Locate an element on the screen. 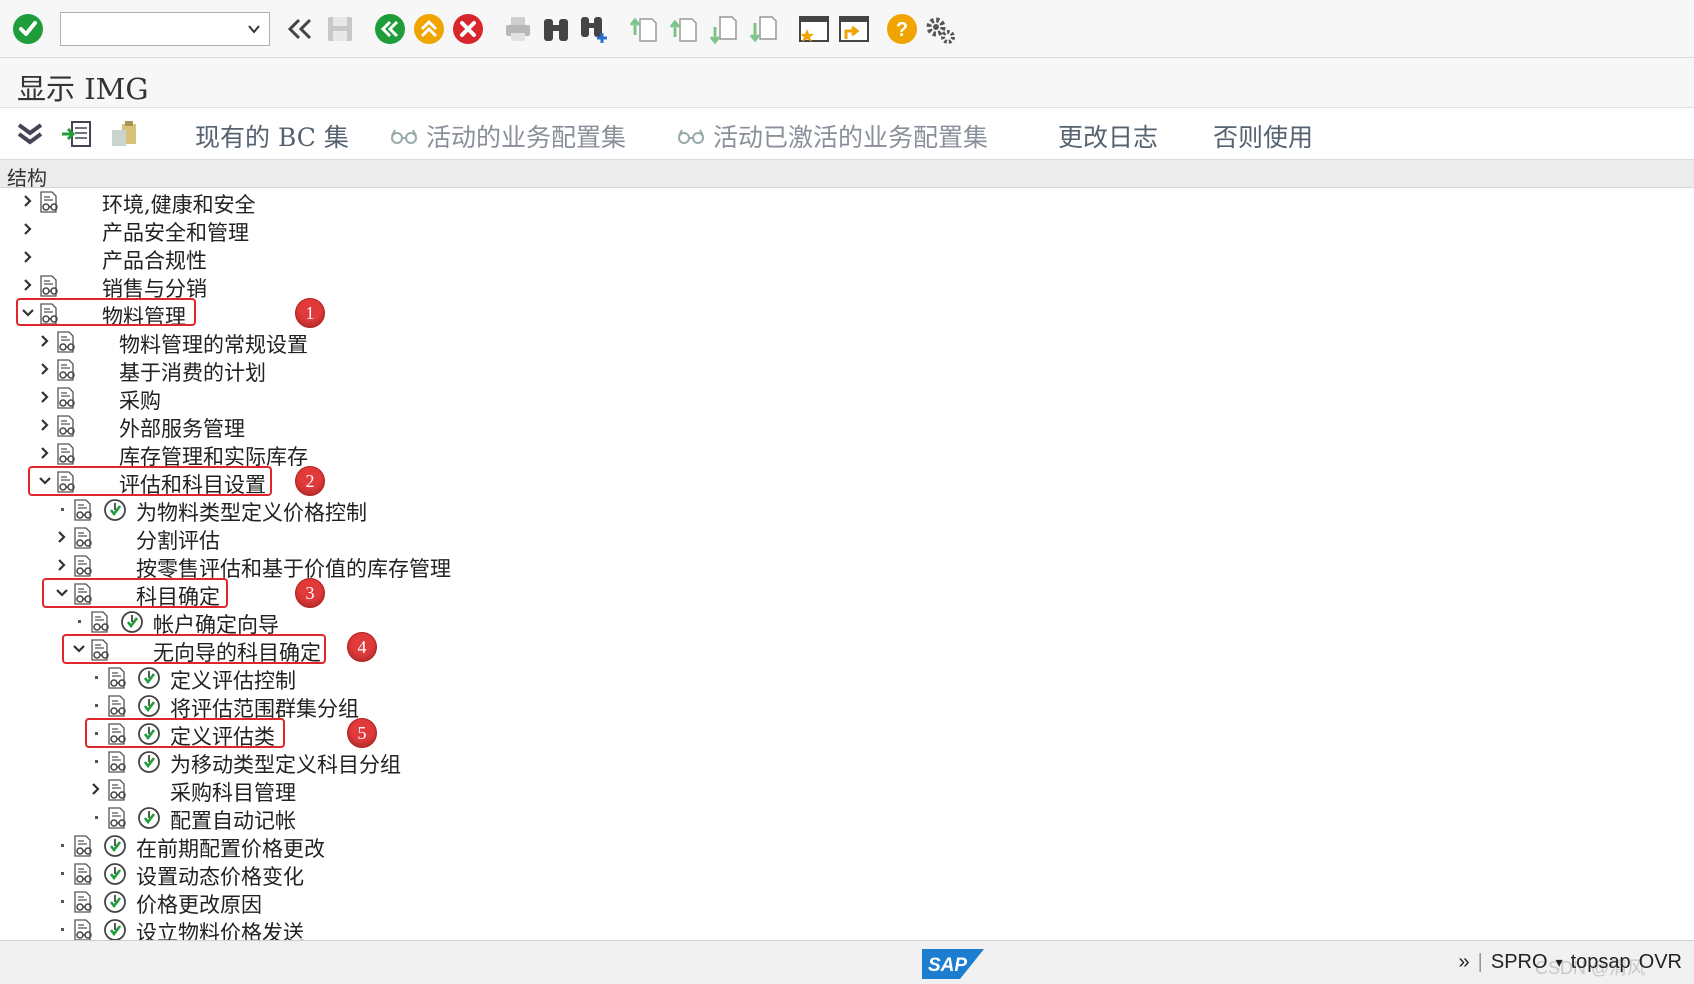  next-page-icon is located at coordinates (724, 29).